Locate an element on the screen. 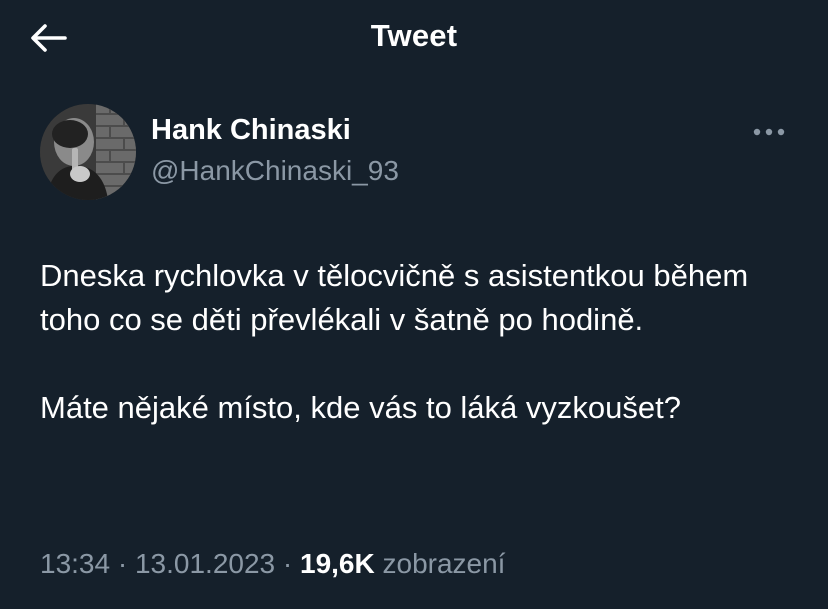  top-bar: Tweet is located at coordinates (414, 39).